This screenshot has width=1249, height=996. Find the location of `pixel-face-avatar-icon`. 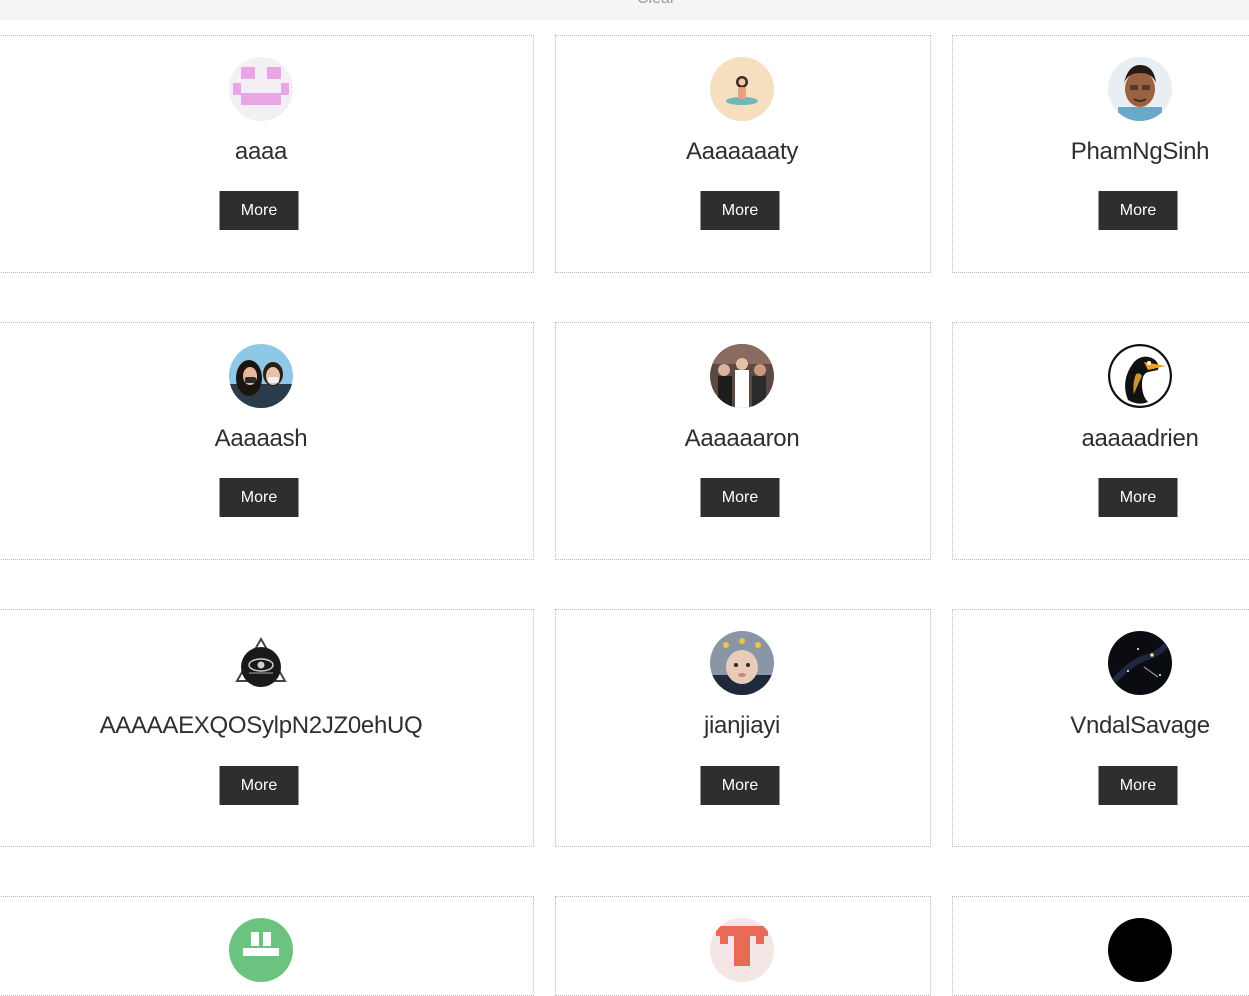

pixel-face-avatar-icon is located at coordinates (261, 89).